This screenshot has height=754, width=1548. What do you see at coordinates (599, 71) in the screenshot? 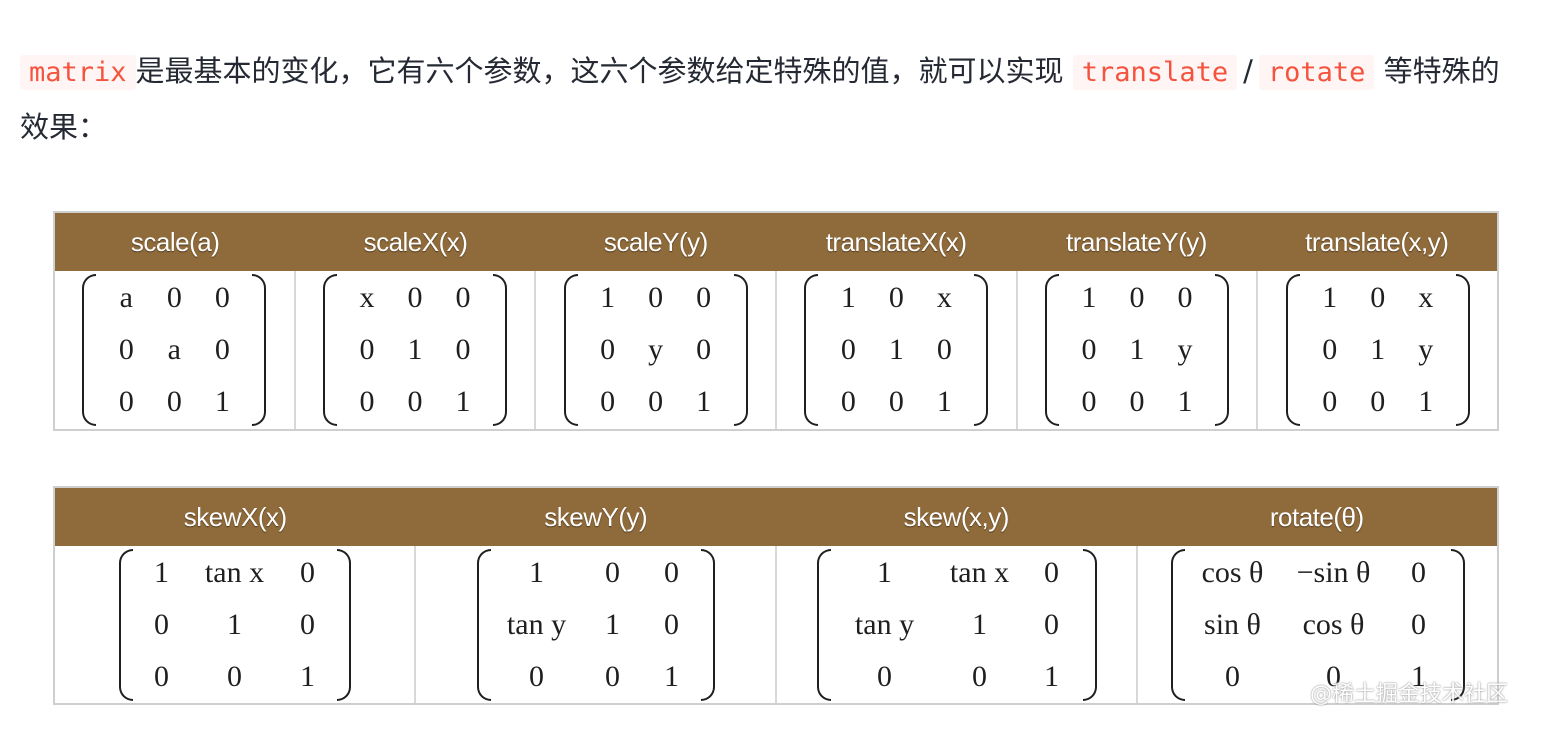
I see `intro-text-1: 是最基本的变化，它有六个参数，这六个参数给定特殊的值，就可以实现` at bounding box center [599, 71].